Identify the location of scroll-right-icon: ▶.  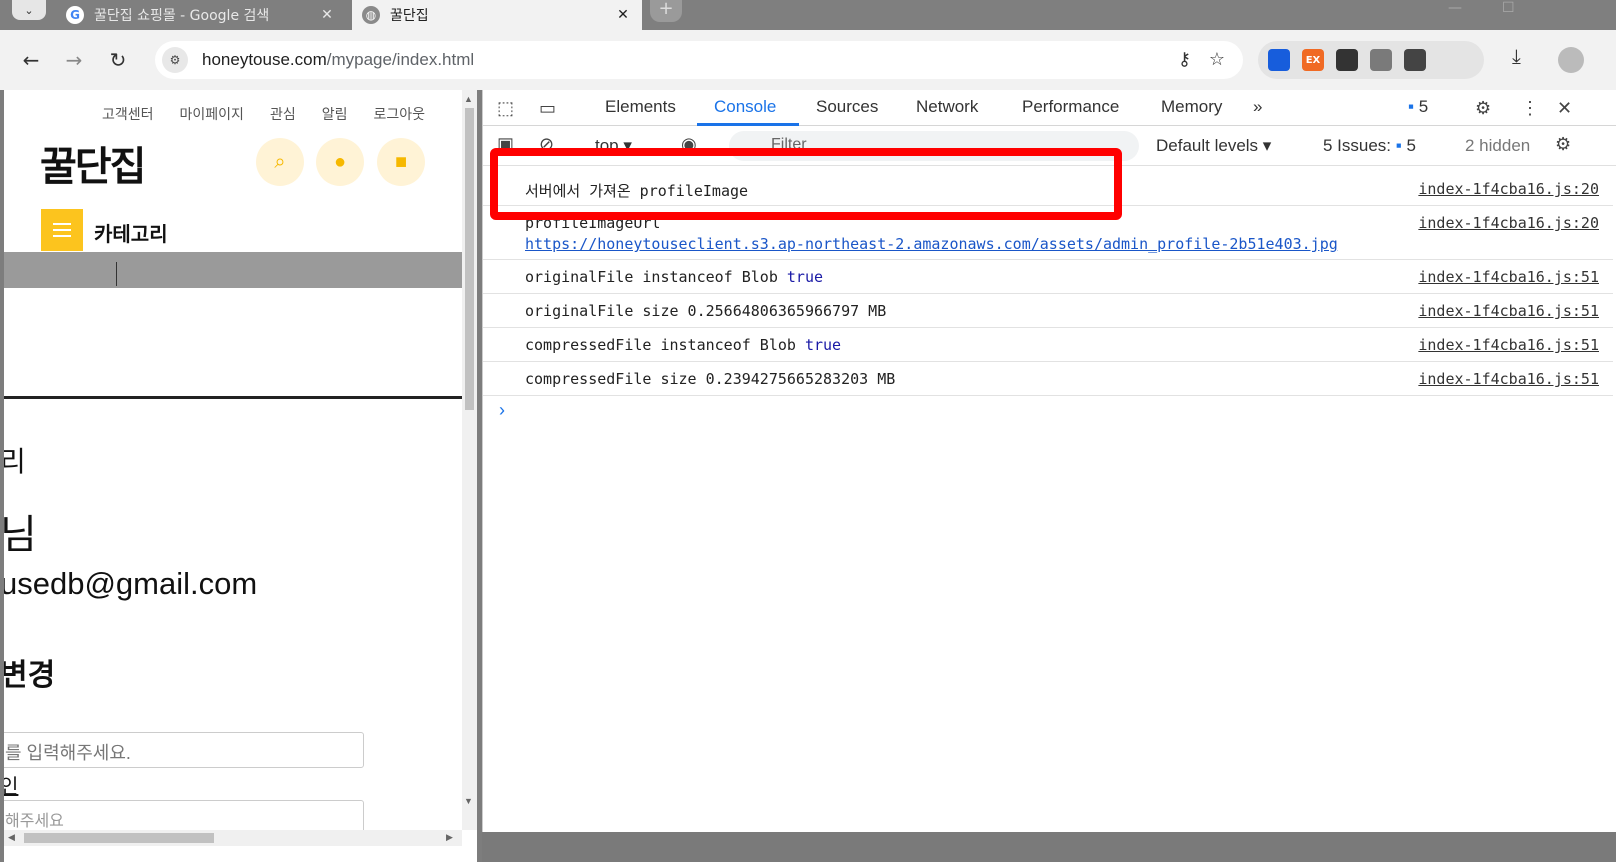
(449, 837).